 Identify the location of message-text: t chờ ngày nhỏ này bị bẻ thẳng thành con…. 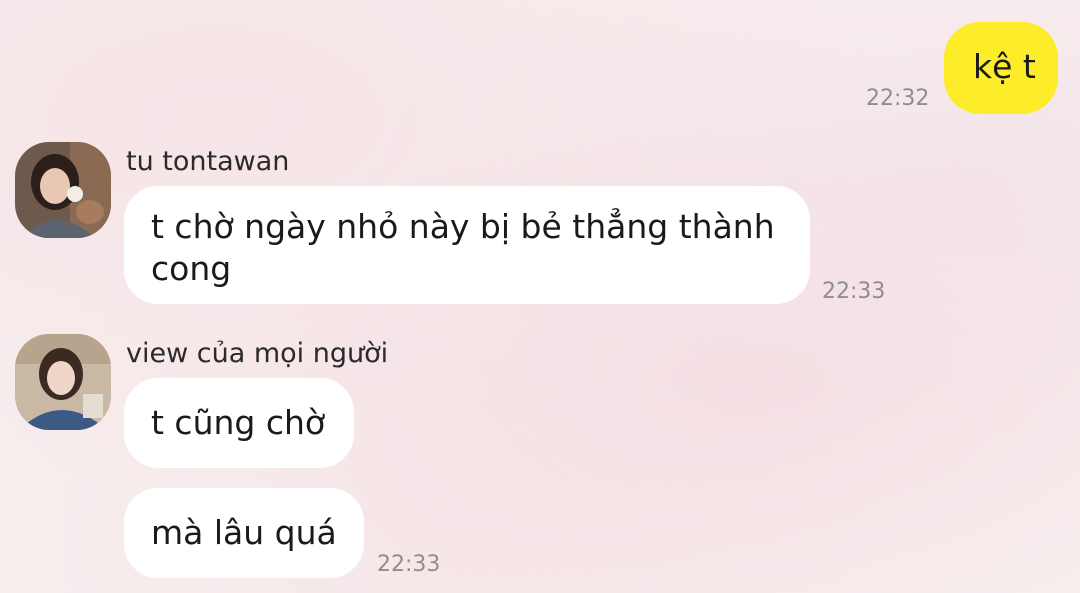
(463, 247).